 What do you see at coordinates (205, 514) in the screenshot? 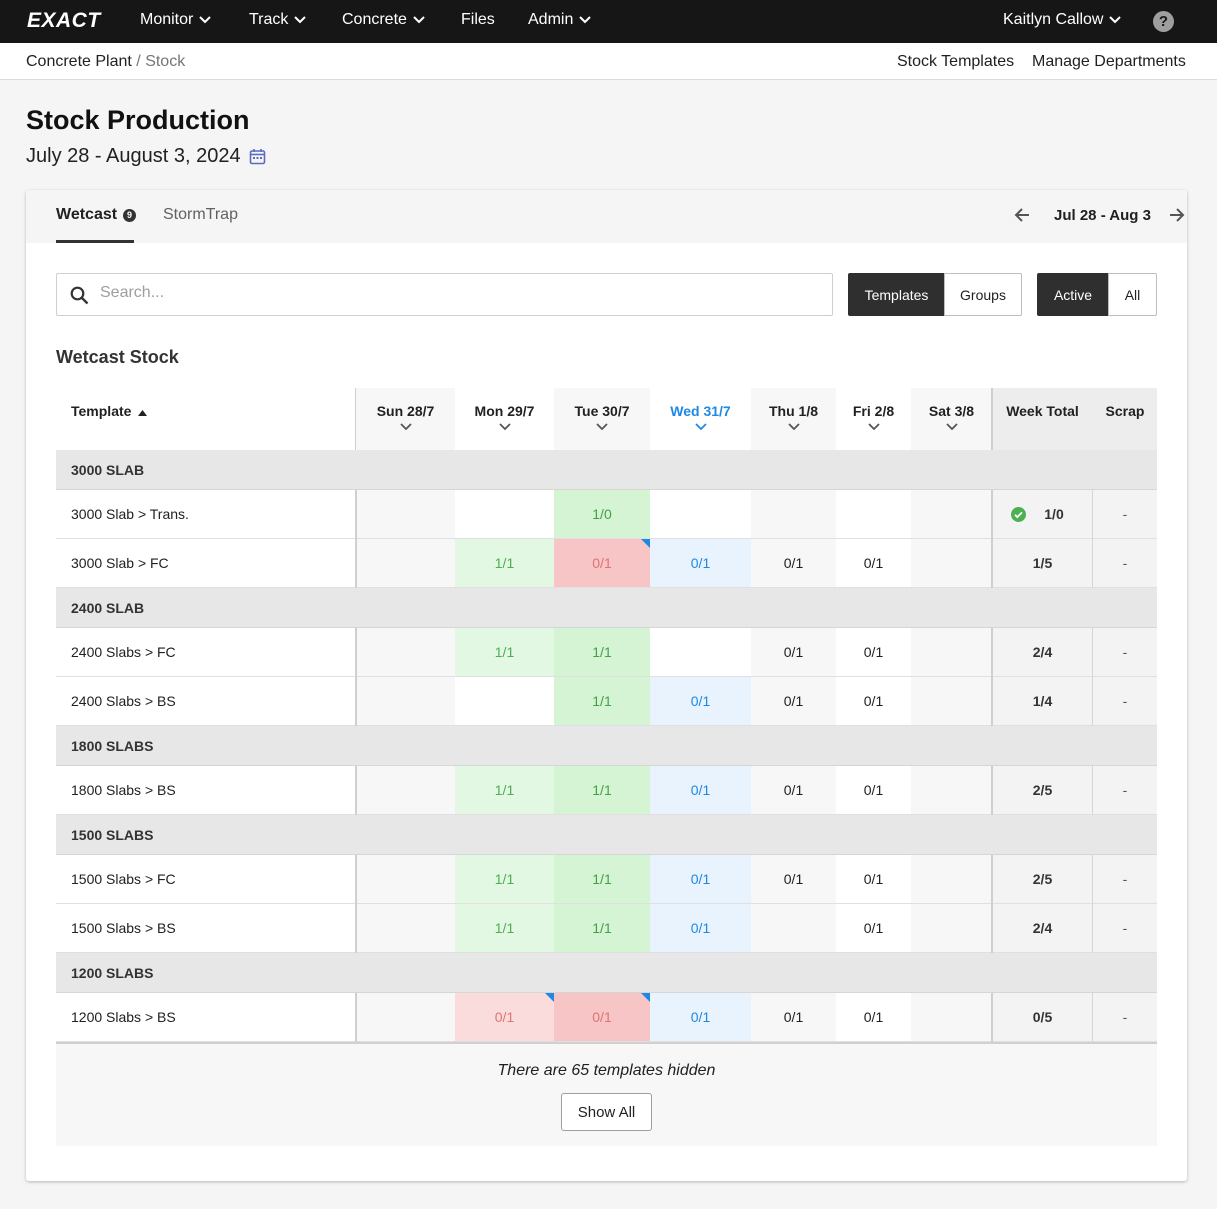
I see `template-name: 3000 Slab > Trans.` at bounding box center [205, 514].